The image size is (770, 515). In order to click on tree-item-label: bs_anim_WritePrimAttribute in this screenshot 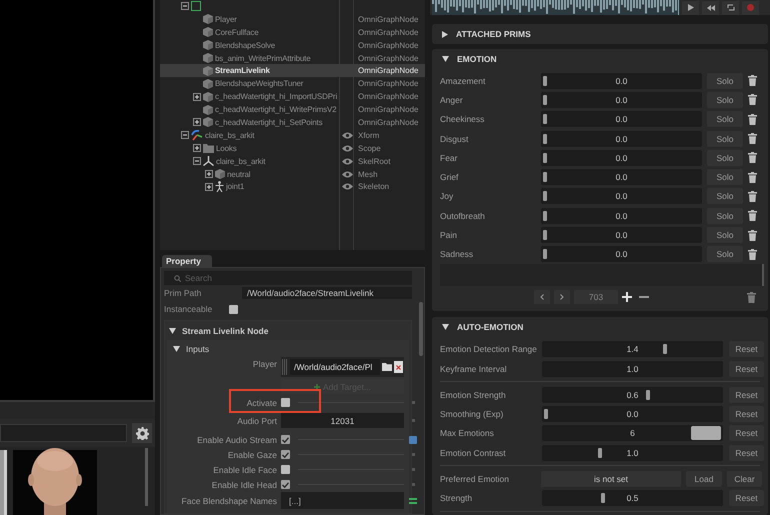, I will do `click(263, 58)`.